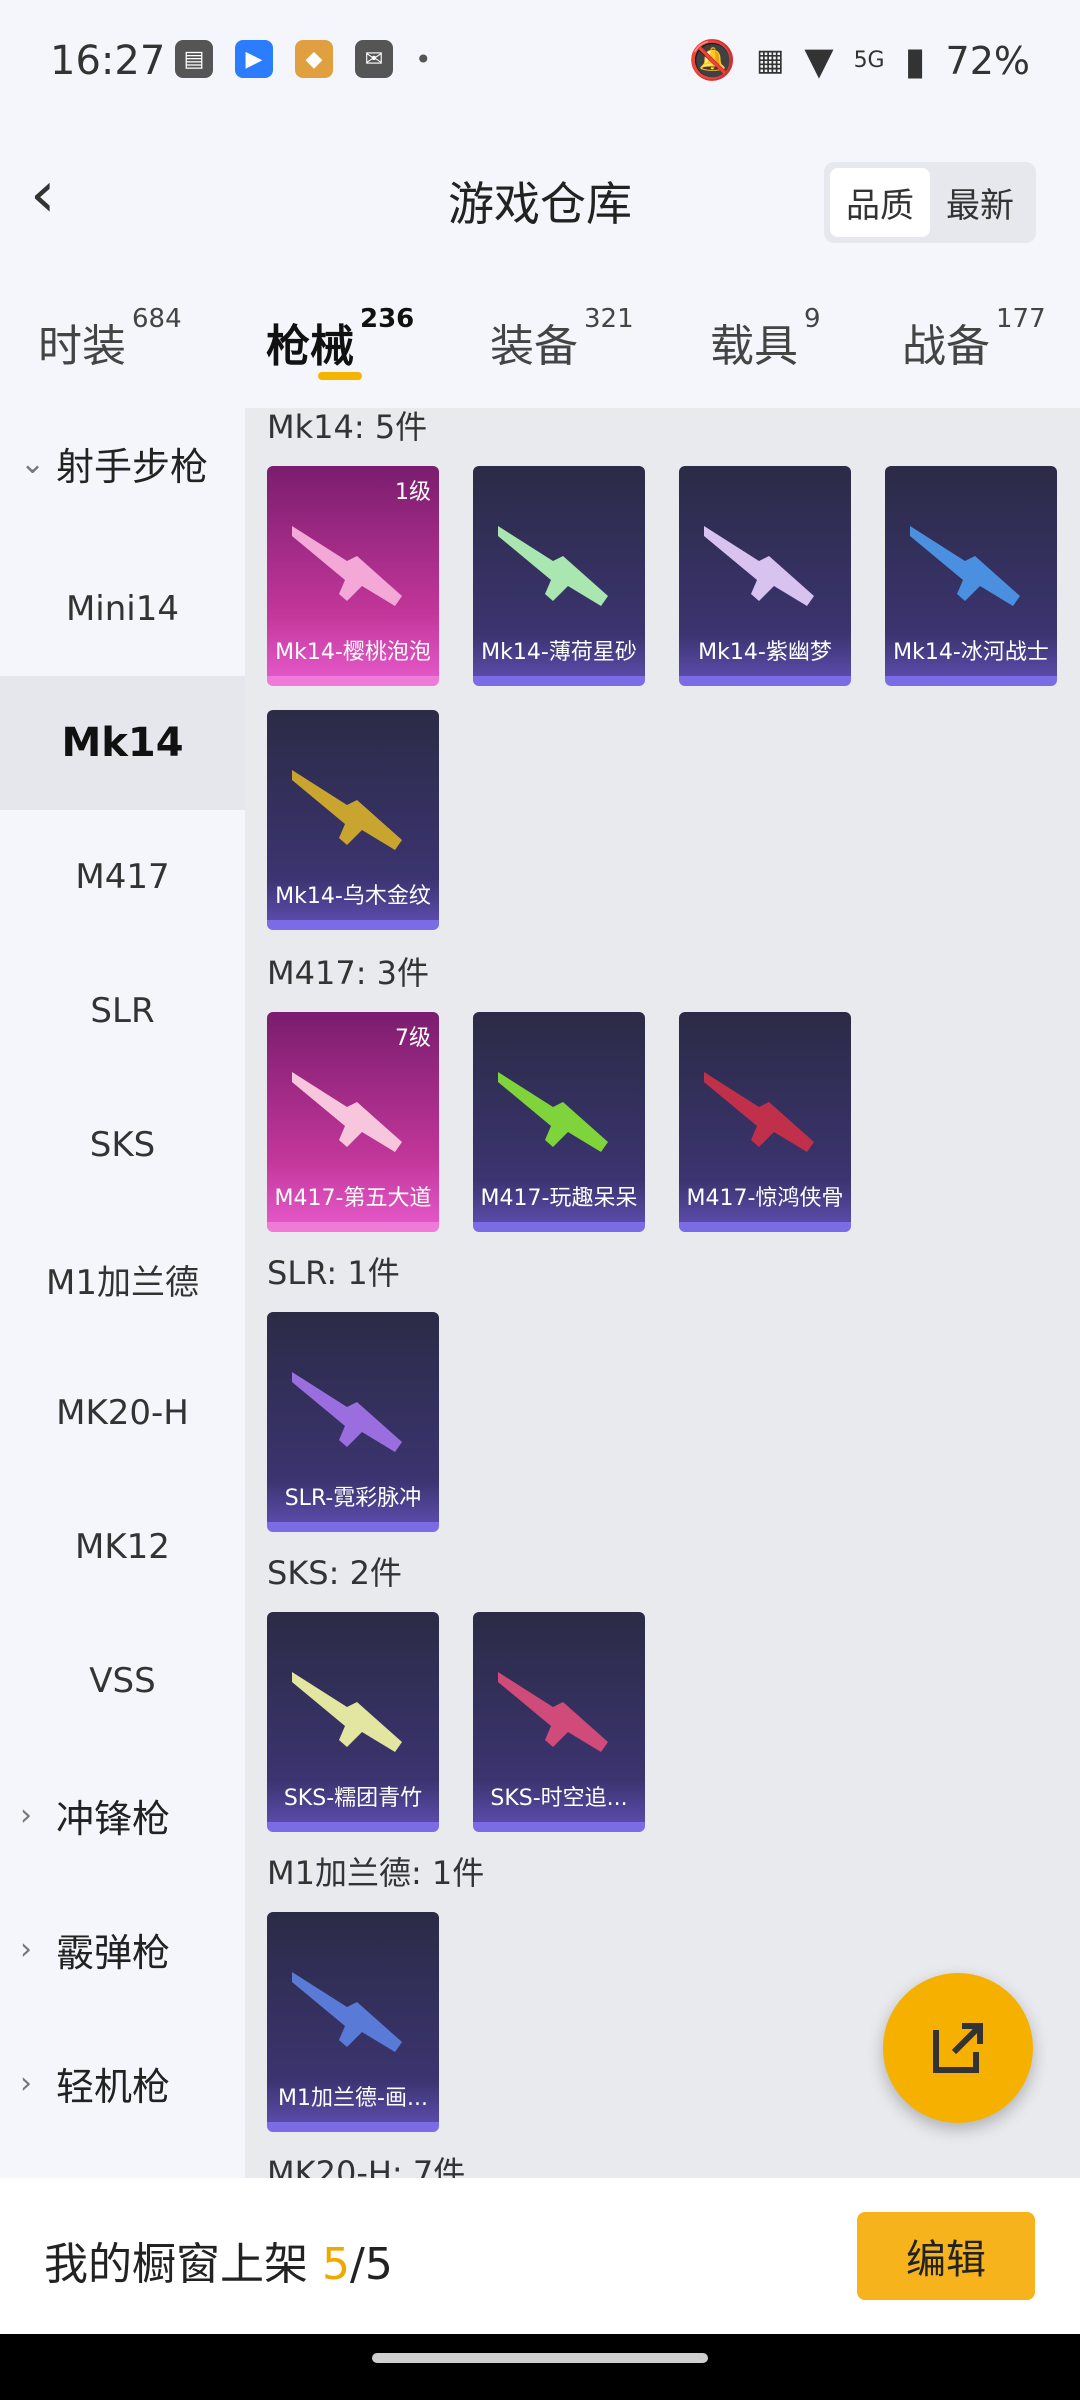  I want to click on skin-name: SLR-霓彩脉冲, so click(353, 1498).